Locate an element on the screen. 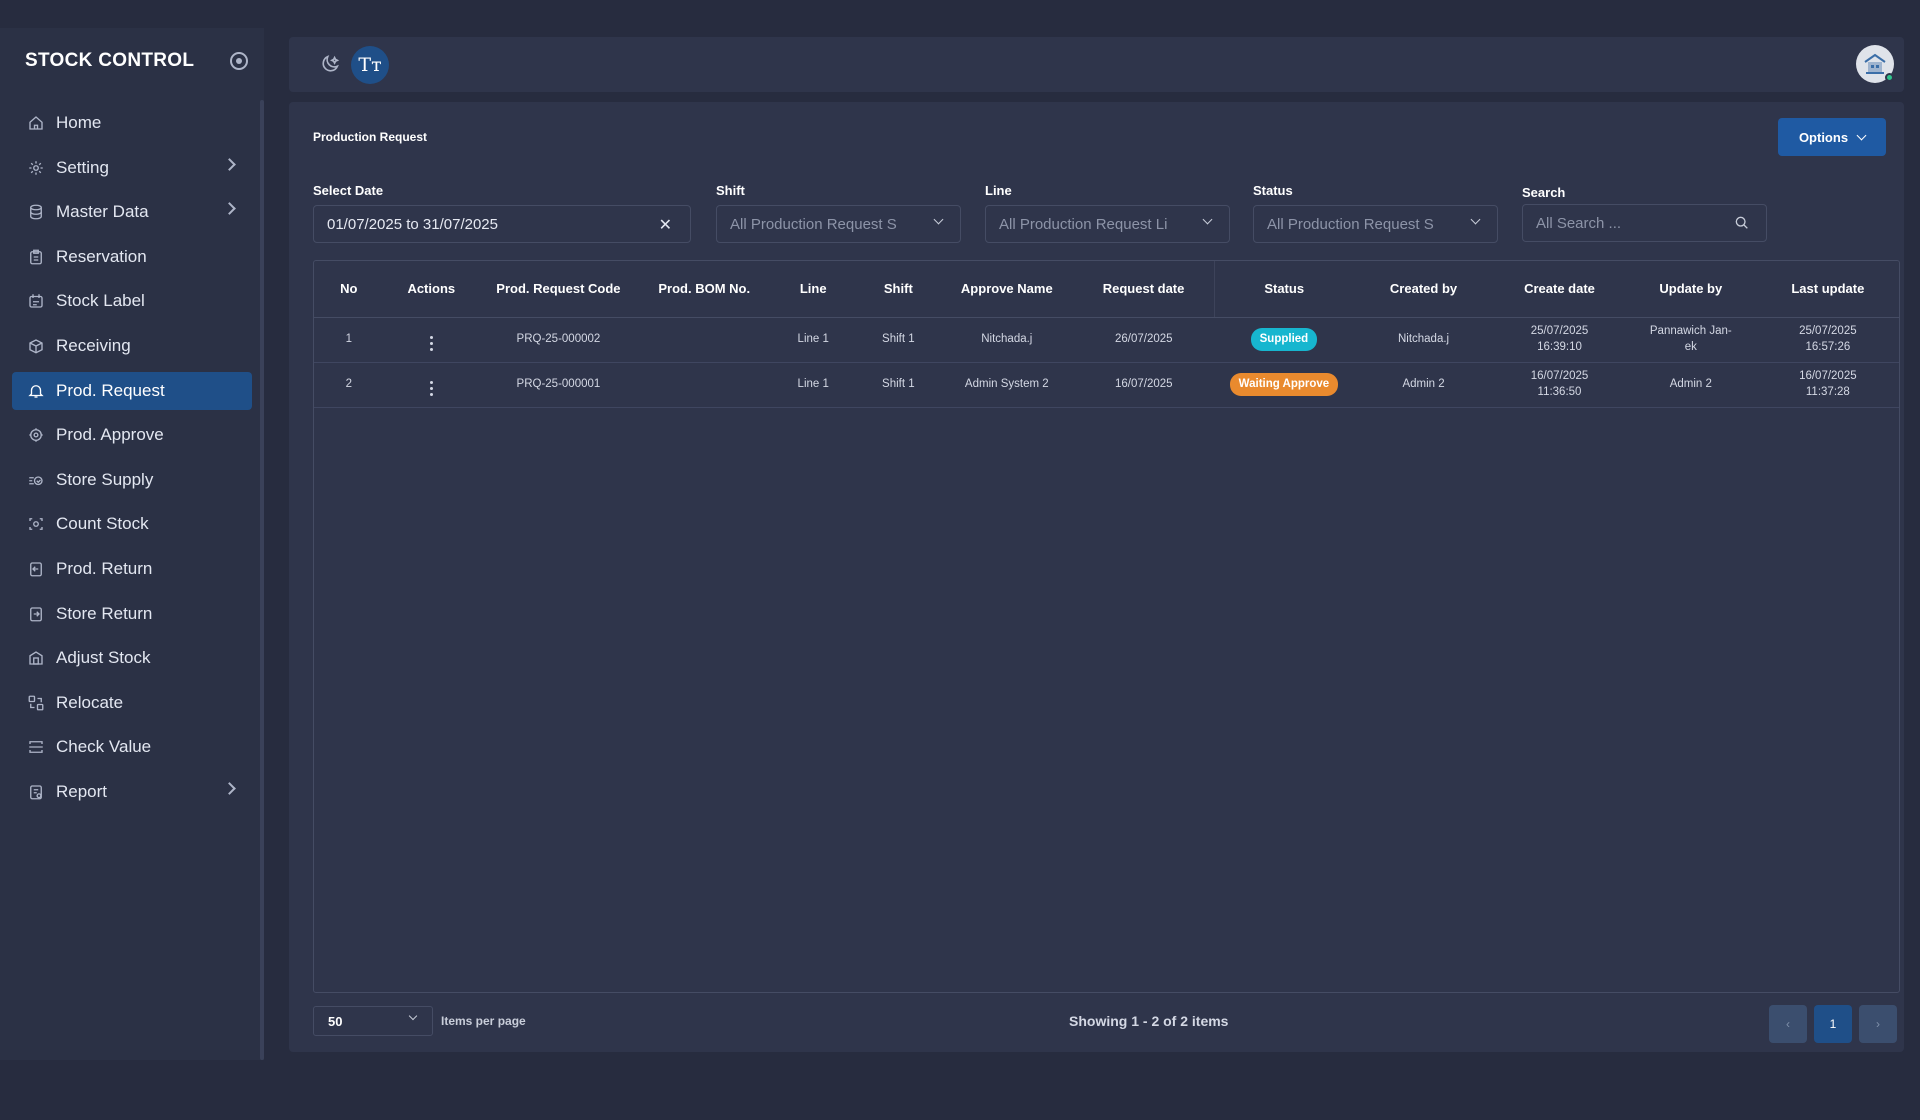 This screenshot has height=1120, width=1920. column-header: No is located at coordinates (349, 289).